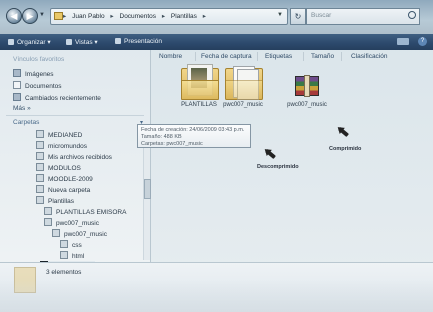  What do you see at coordinates (278, 167) in the screenshot?
I see `decompressed-annotation: Descomprimido` at bounding box center [278, 167].